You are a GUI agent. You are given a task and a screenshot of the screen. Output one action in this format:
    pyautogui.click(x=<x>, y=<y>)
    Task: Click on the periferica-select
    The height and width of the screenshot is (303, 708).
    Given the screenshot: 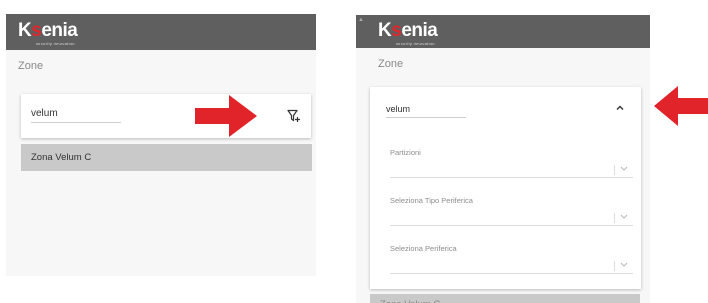 What is the action you would take?
    pyautogui.click(x=511, y=266)
    